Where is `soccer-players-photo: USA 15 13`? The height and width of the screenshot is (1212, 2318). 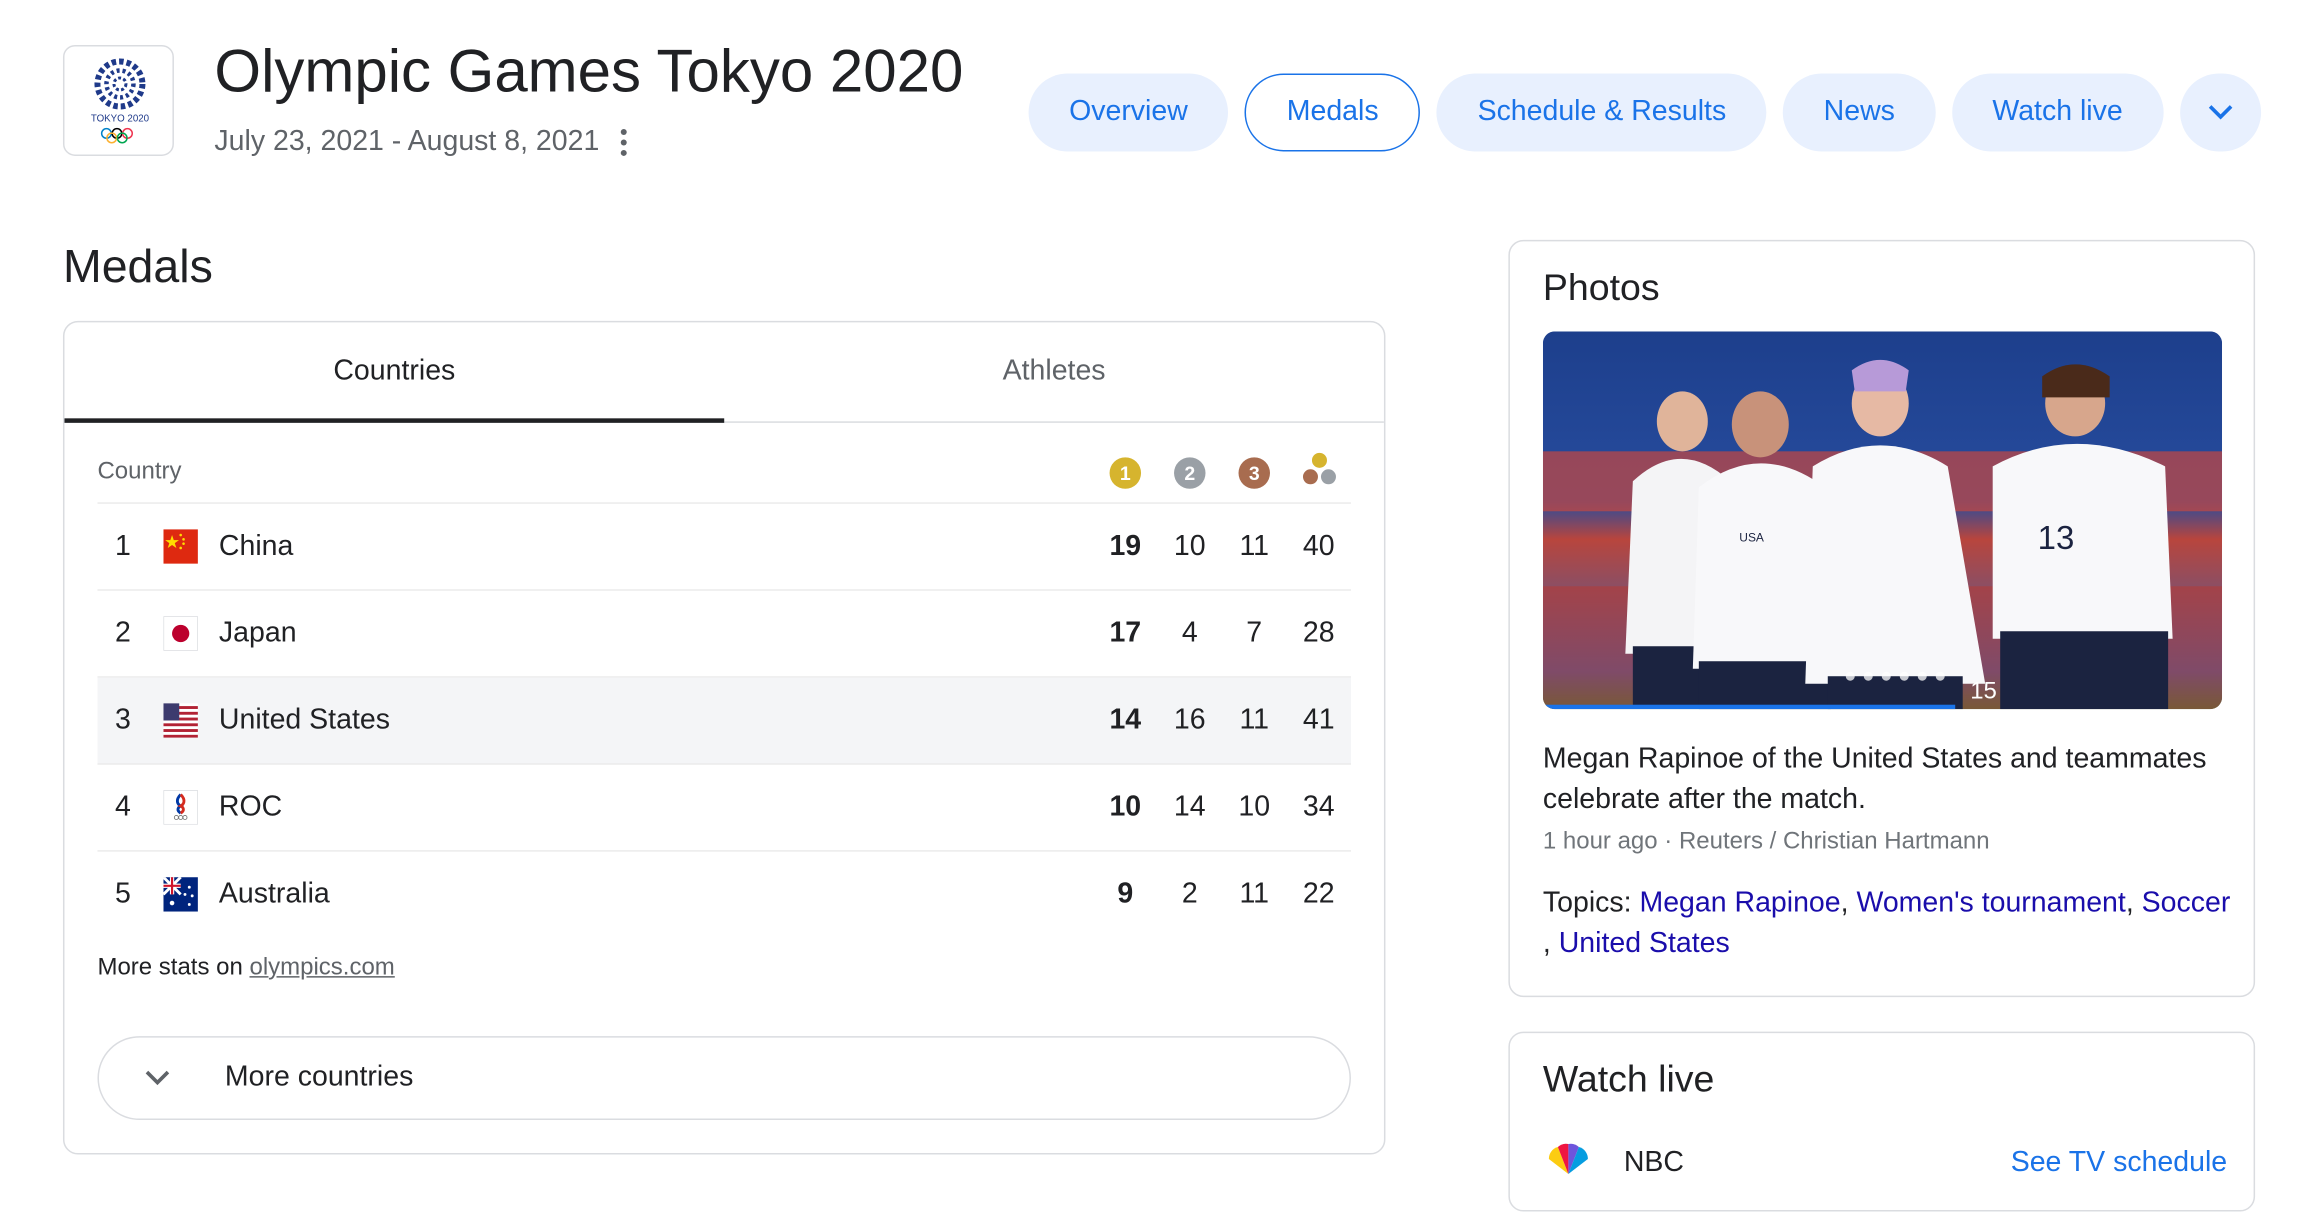
soccer-players-photo: USA 15 13 is located at coordinates (1882, 520).